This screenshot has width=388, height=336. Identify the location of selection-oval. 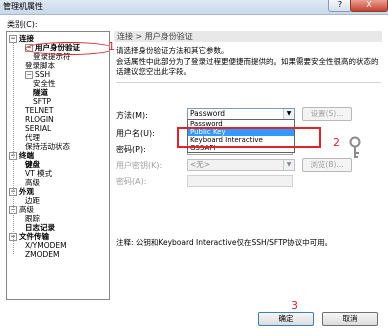
(67, 48).